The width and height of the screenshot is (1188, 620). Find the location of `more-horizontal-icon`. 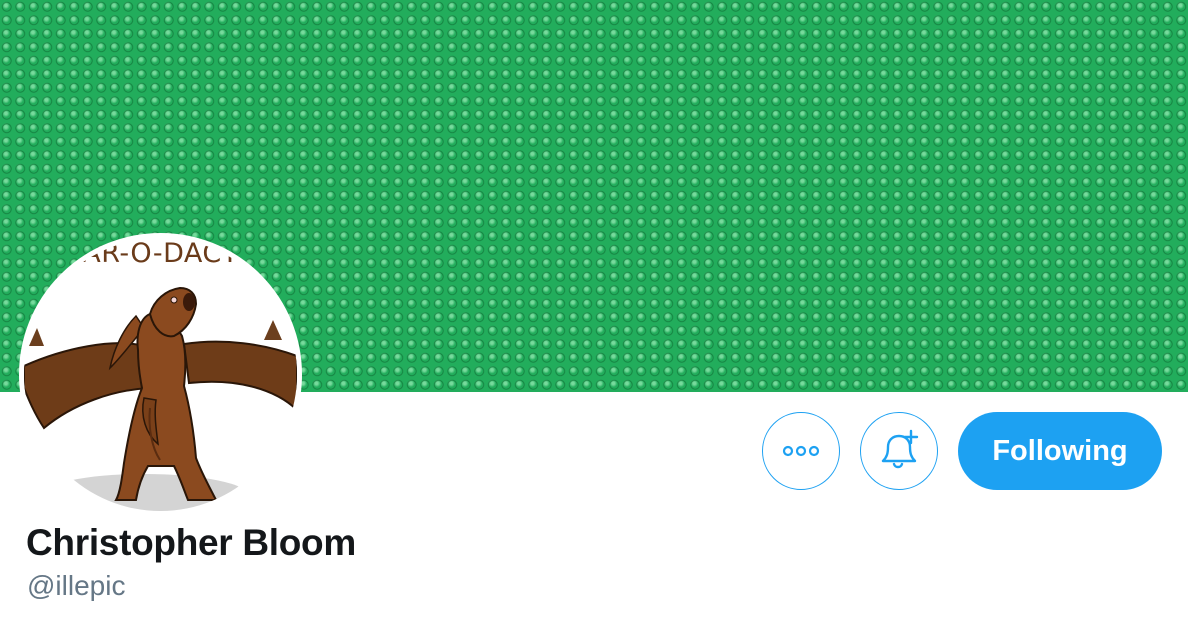

more-horizontal-icon is located at coordinates (801, 451).